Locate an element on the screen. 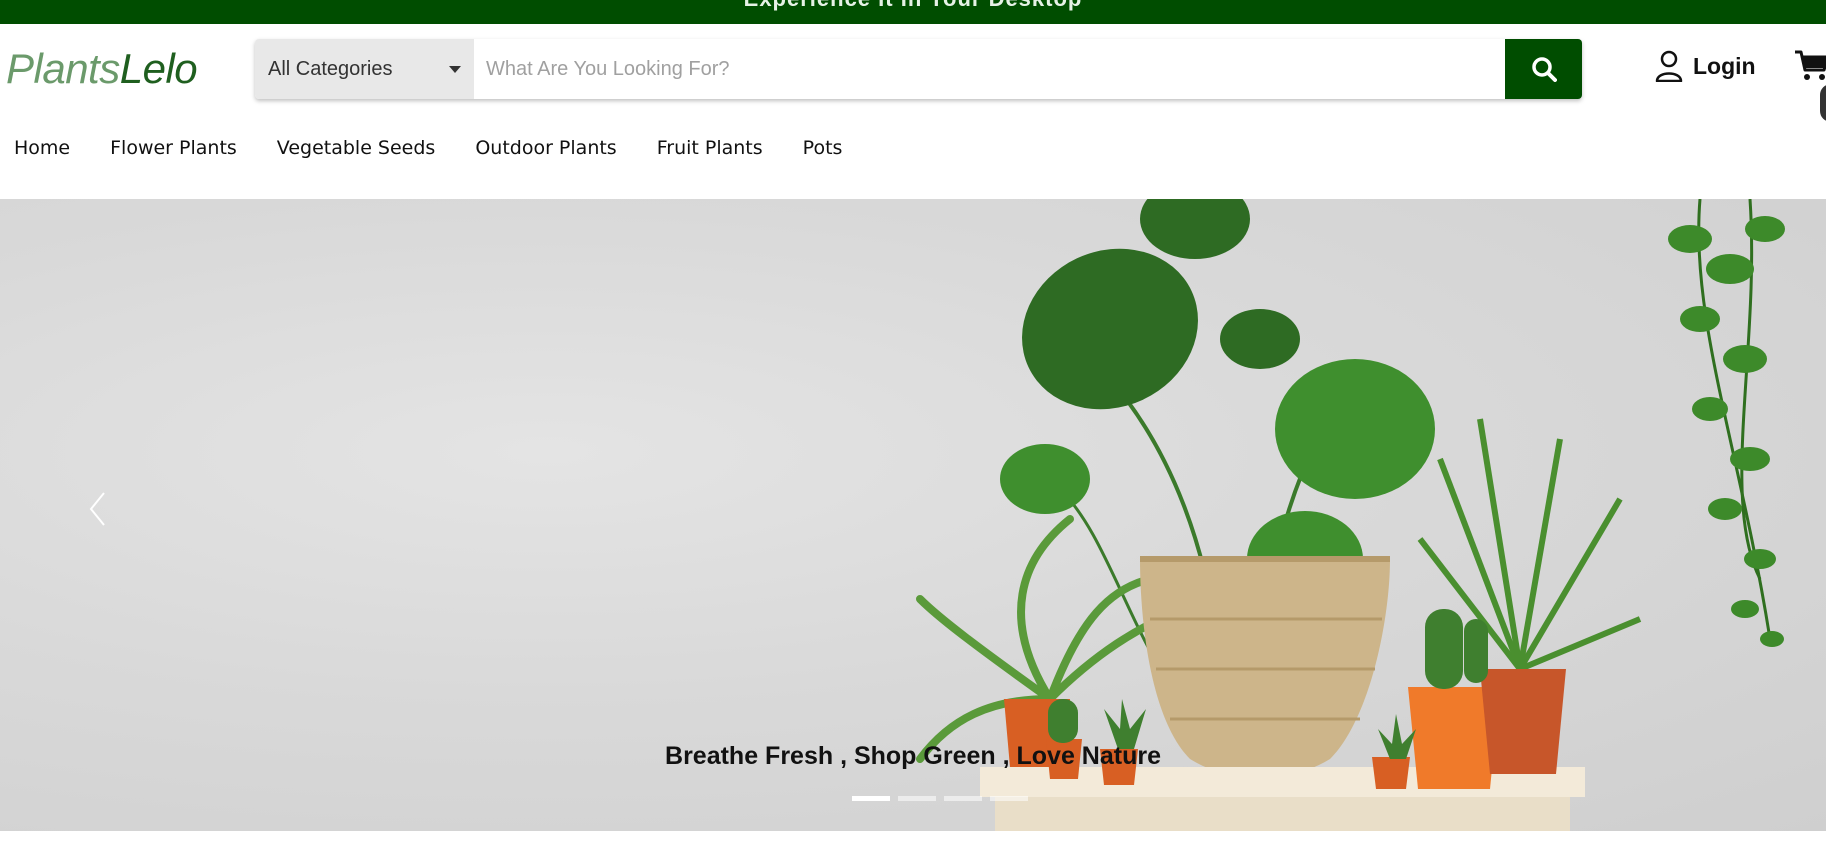 The height and width of the screenshot is (843, 1826). cart-icon is located at coordinates (1810, 65).